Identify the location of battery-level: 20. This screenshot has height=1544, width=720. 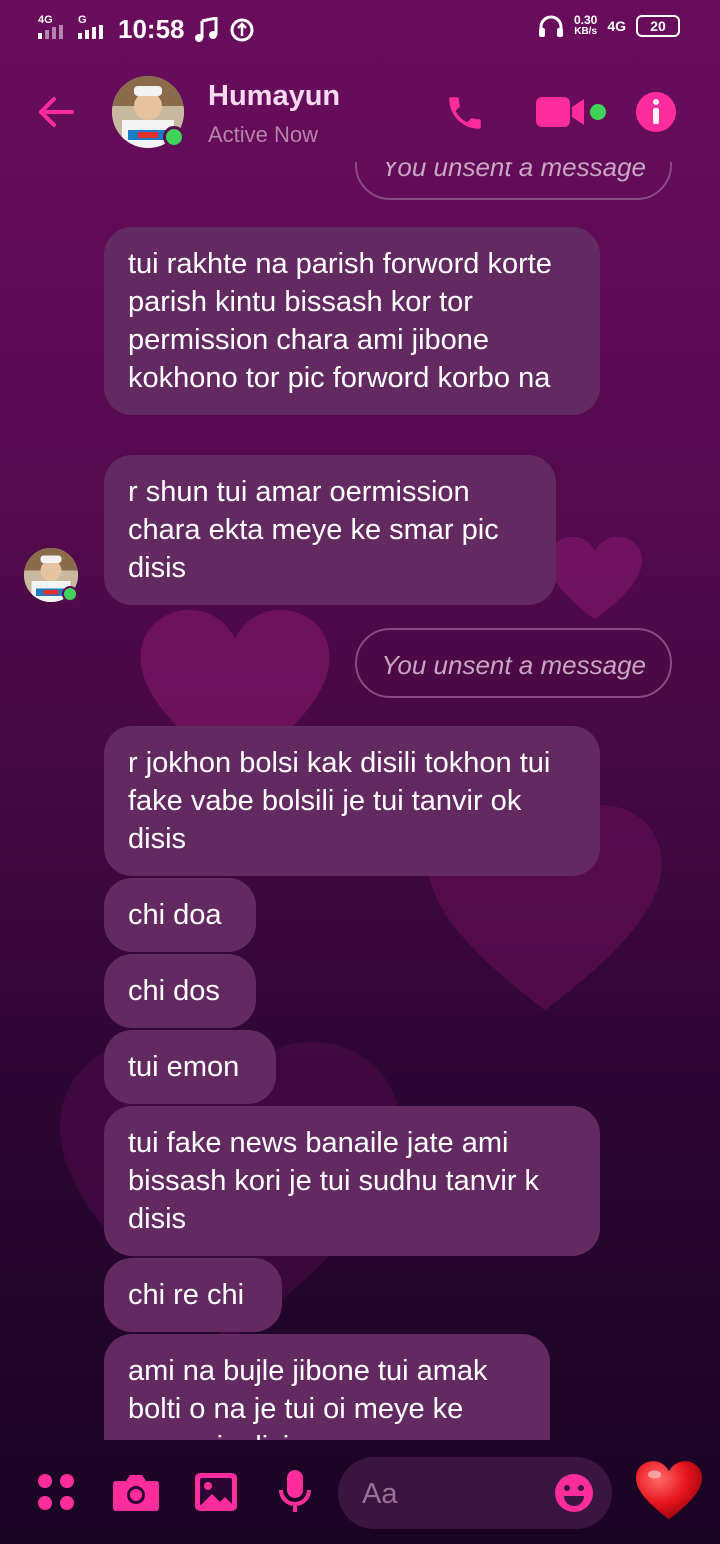
(658, 26).